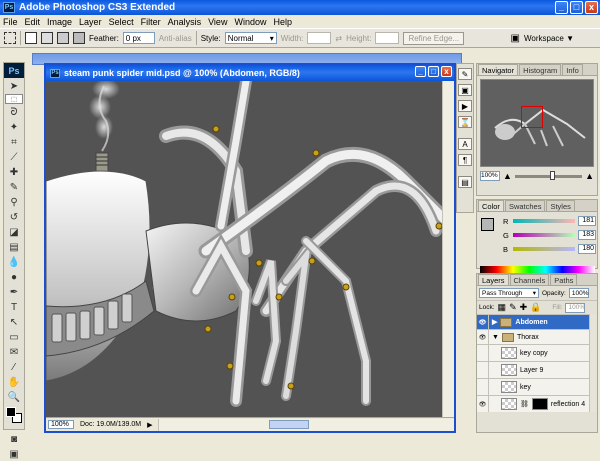 The width and height of the screenshot is (600, 461). I want to click on layer-row-thorax: 👁 ▼ Thorax, so click(537, 336).